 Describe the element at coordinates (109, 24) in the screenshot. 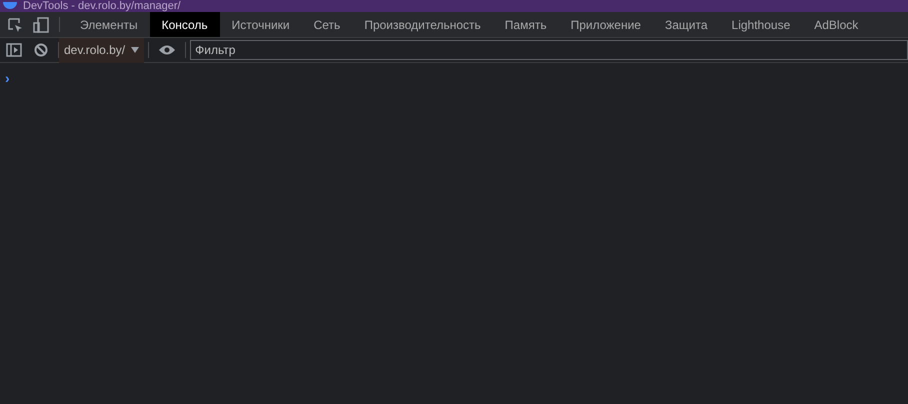

I see `tab: Элементы` at that location.